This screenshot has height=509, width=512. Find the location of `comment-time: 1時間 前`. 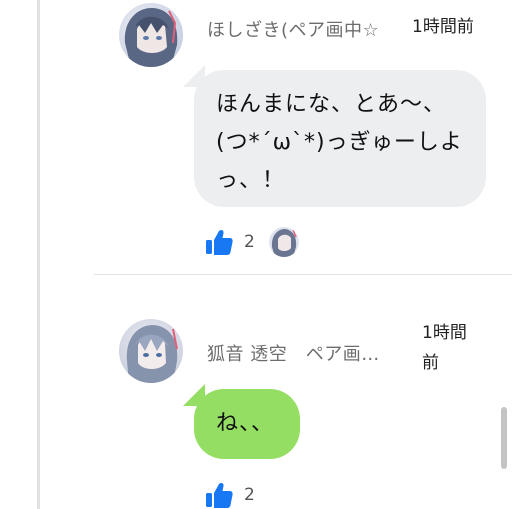

comment-time: 1時間 前 is located at coordinates (444, 348).